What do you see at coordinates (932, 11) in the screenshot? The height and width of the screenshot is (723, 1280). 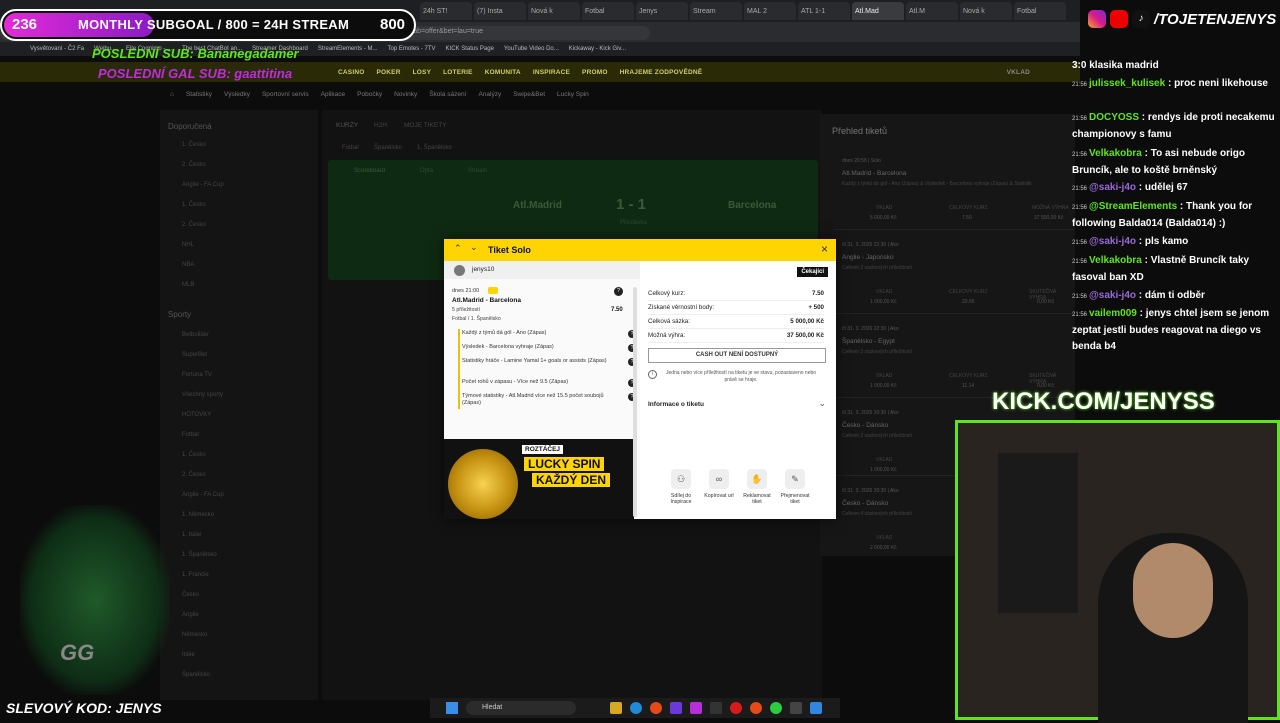 I see `browser-tab: Atl.M` at bounding box center [932, 11].